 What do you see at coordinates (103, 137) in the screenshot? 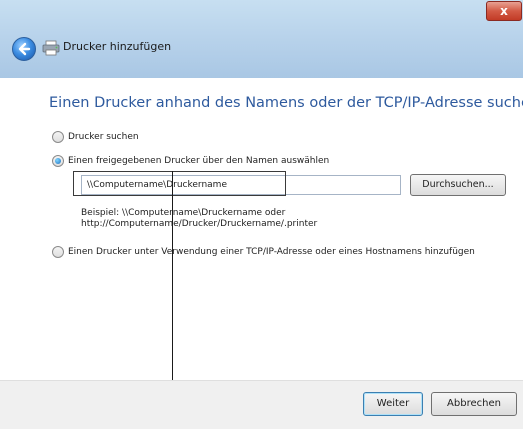
I see `option-label-search: Drucker suchen` at bounding box center [103, 137].